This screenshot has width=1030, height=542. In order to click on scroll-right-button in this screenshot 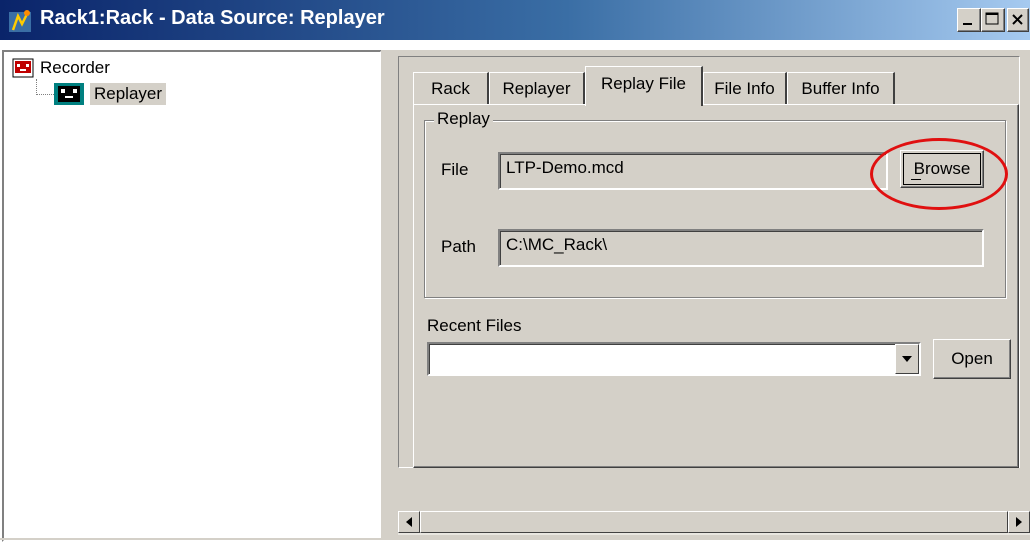, I will do `click(1019, 522)`.